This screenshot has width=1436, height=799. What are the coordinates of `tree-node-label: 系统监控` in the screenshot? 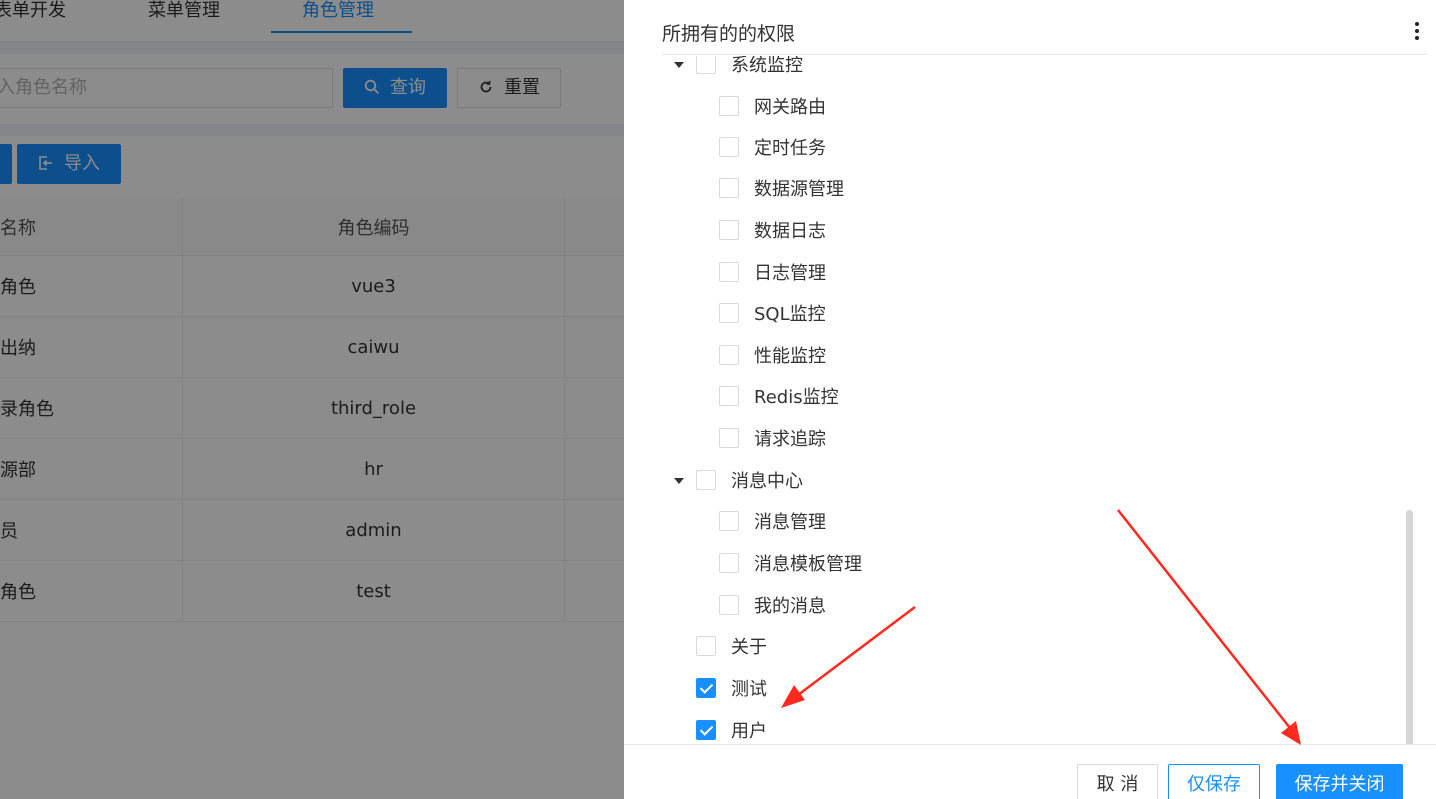 It's located at (767, 66).